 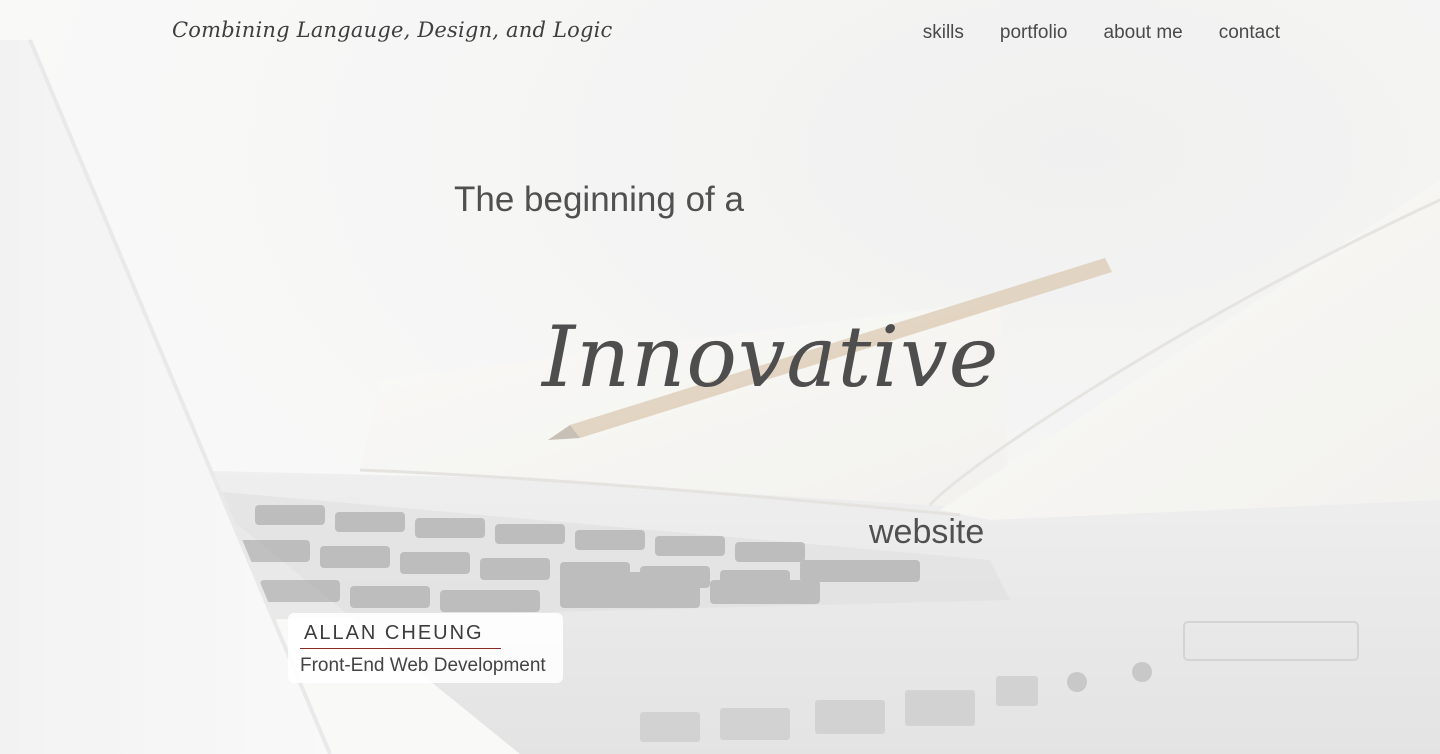 I want to click on profile-card: ALLAN CHEUNG Front-End Web Development, so click(x=425, y=648).